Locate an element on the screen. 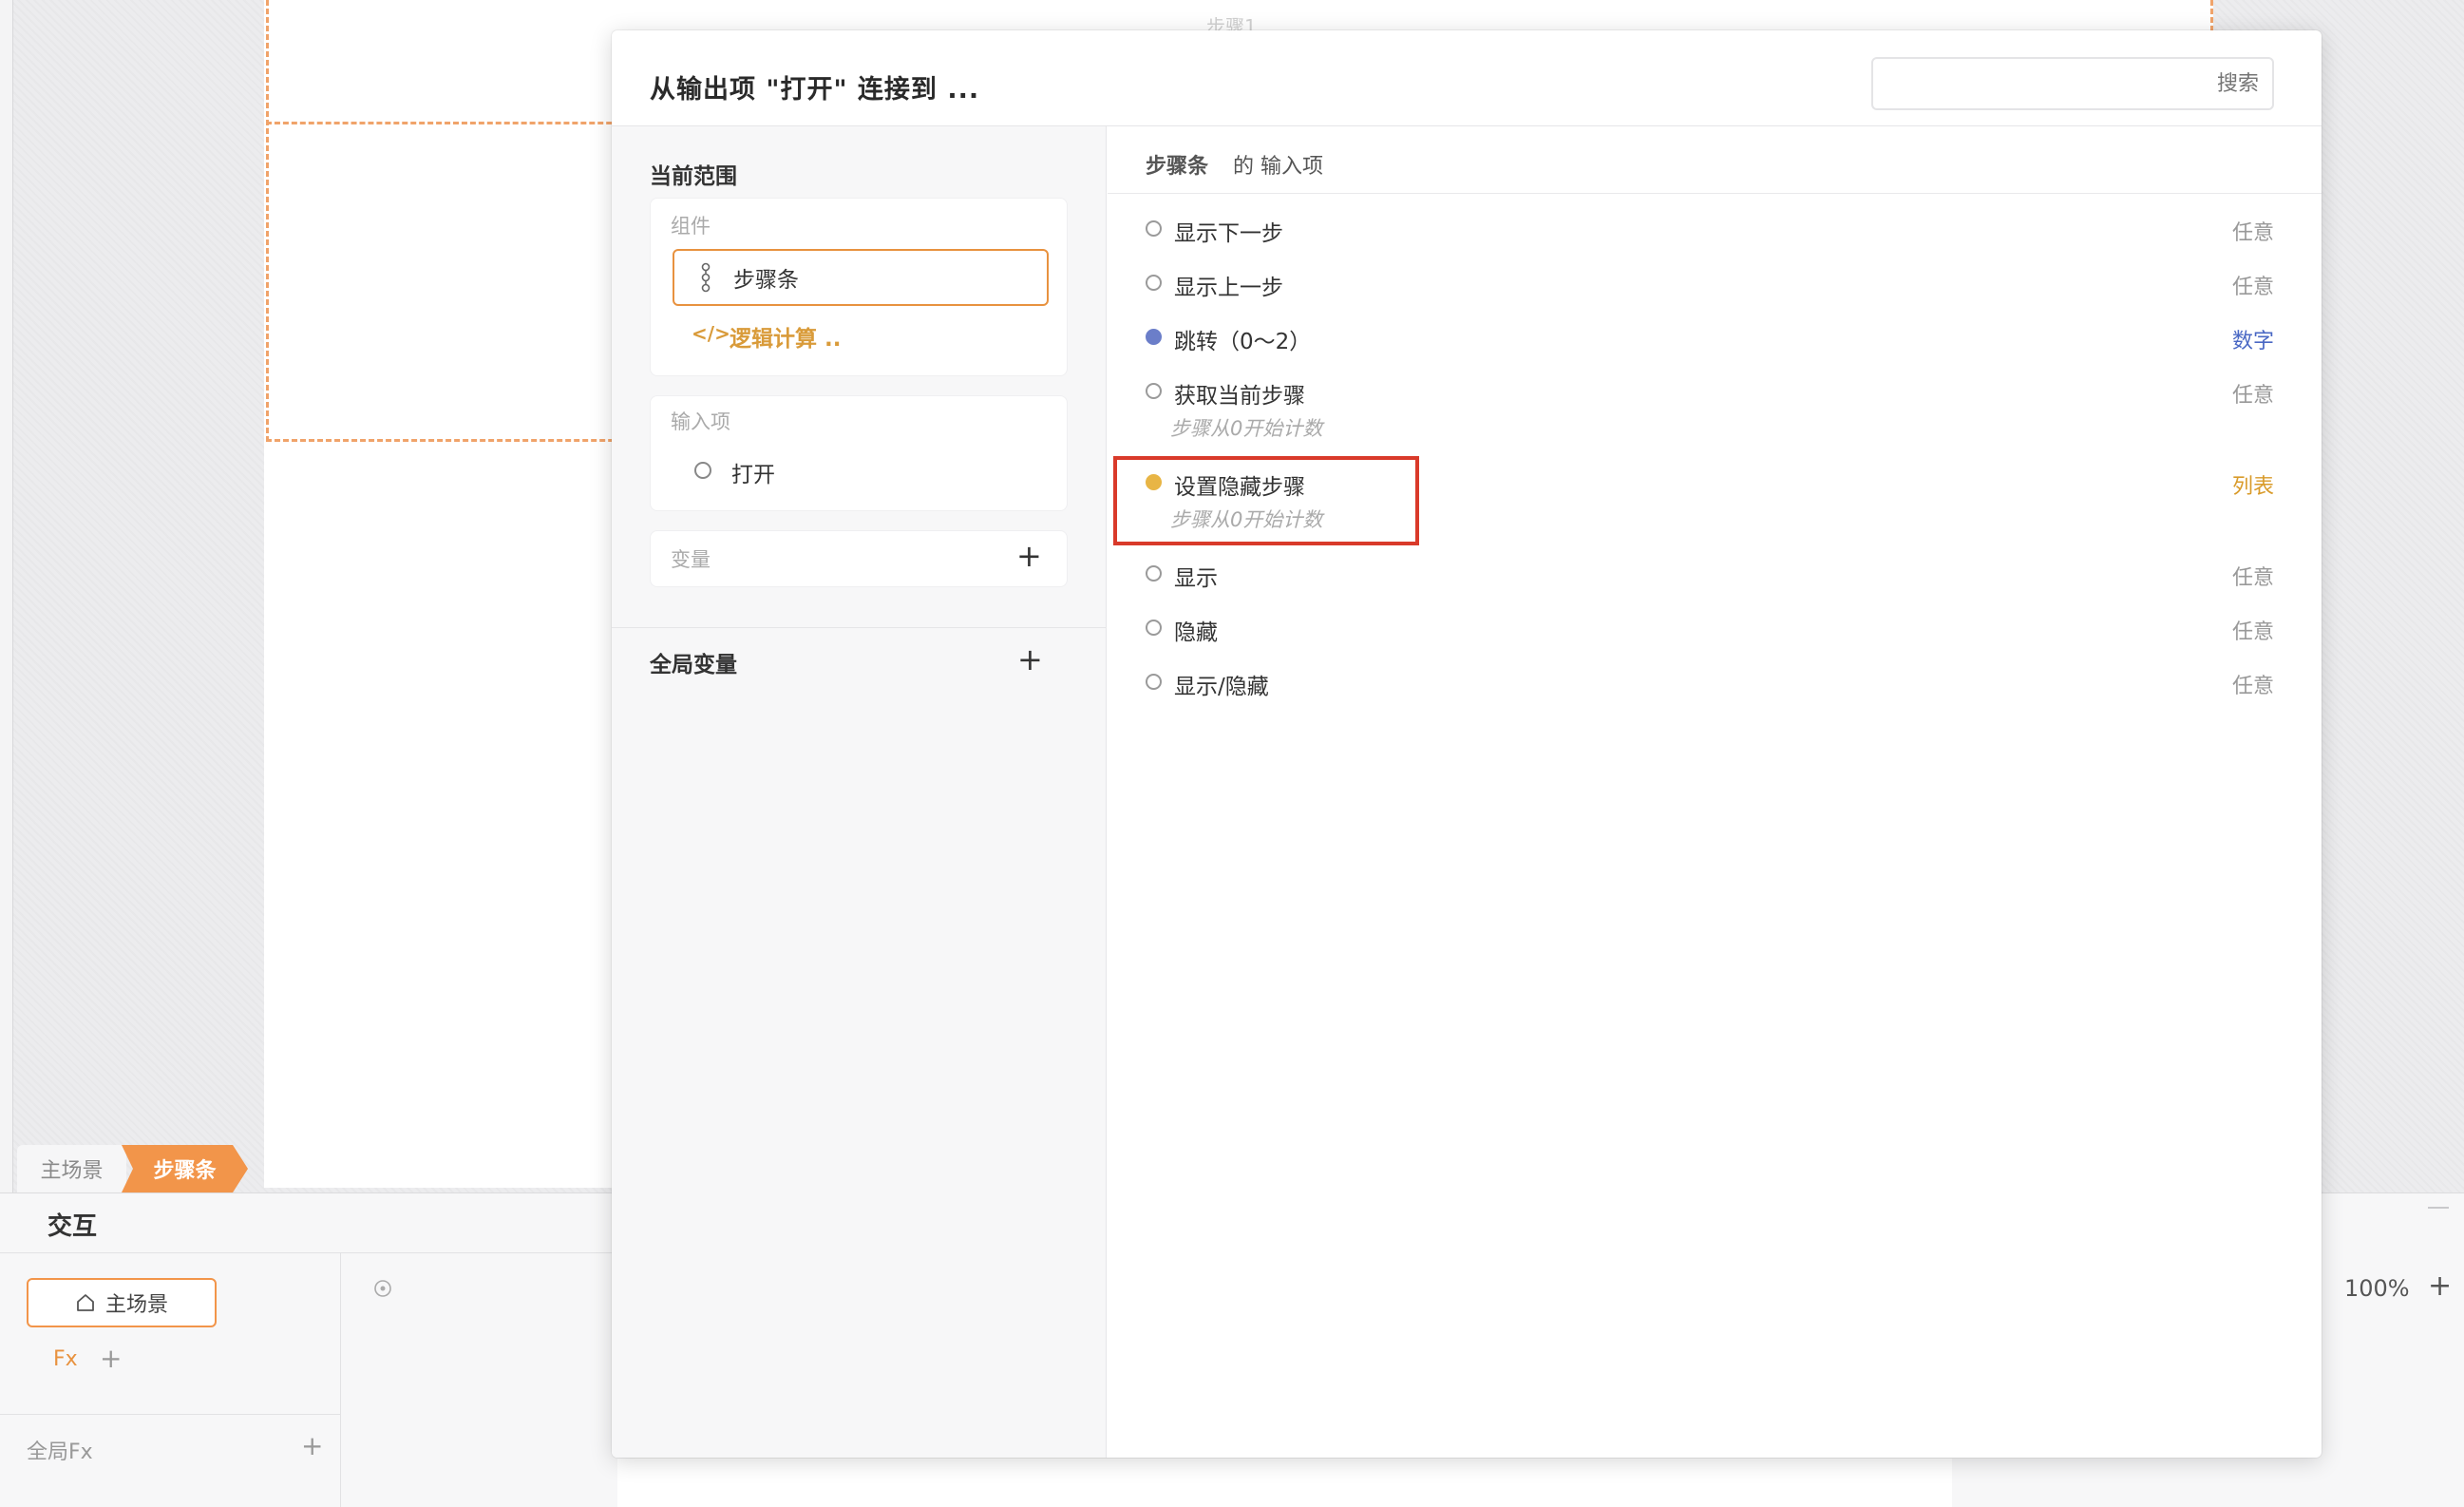  input-open-radio is located at coordinates (702, 470).